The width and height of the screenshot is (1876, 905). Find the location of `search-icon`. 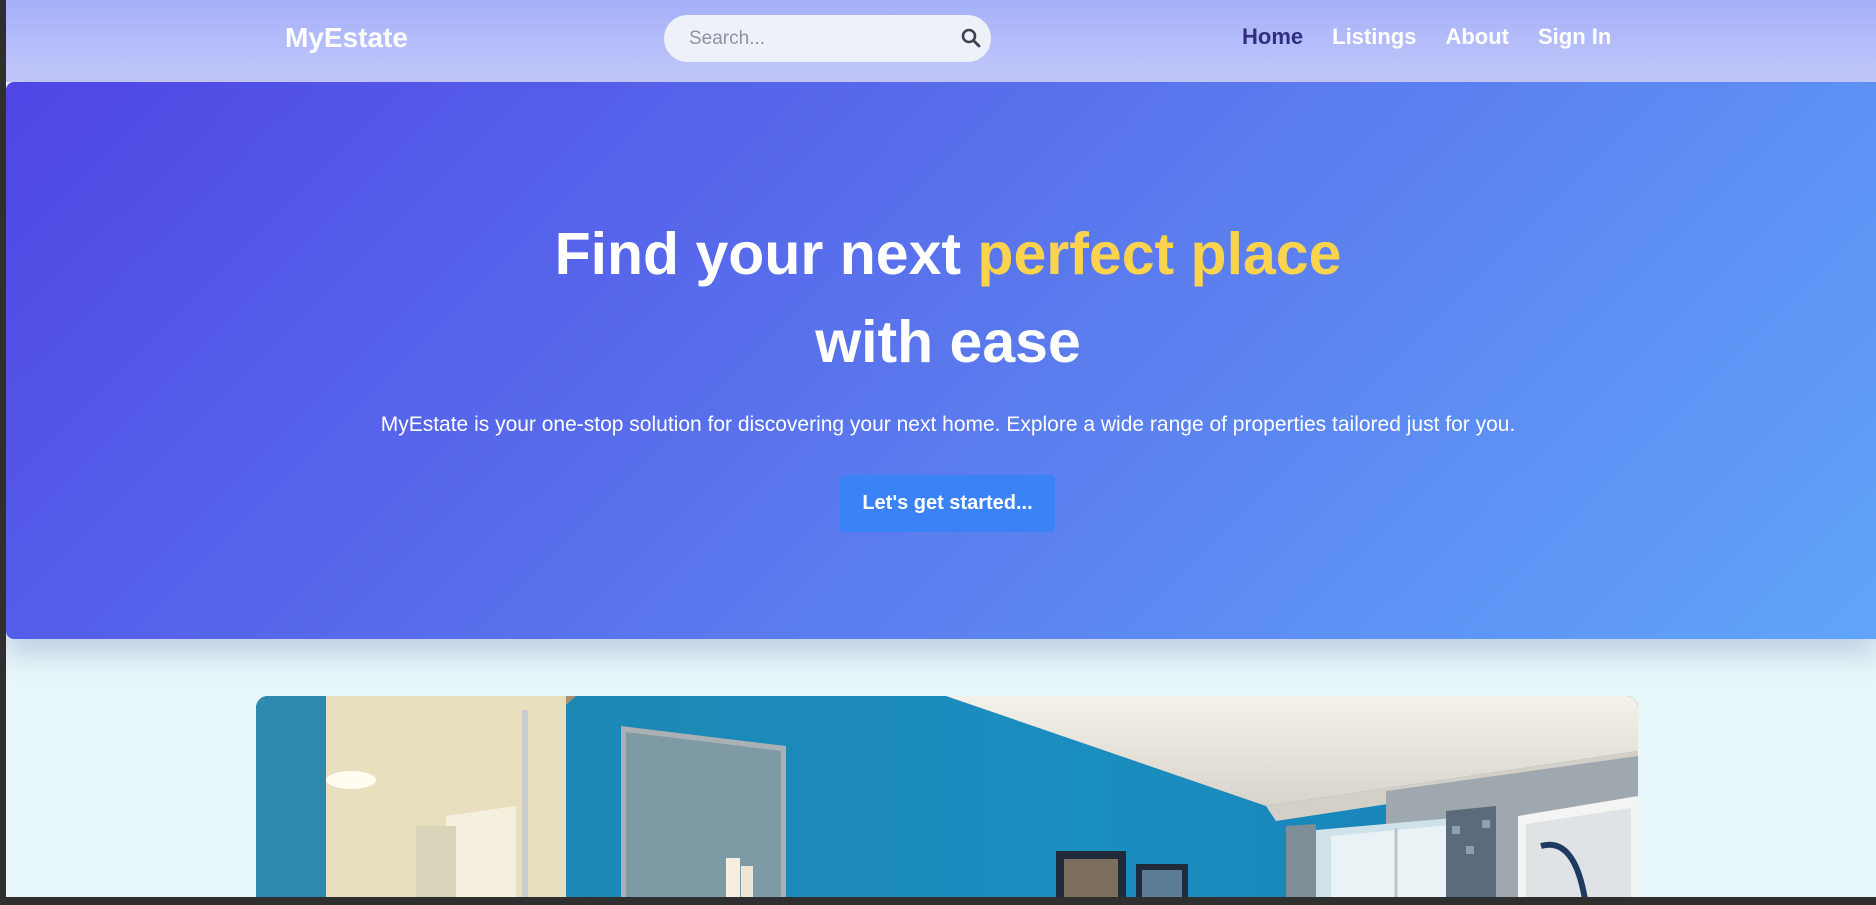

search-icon is located at coordinates (971, 38).